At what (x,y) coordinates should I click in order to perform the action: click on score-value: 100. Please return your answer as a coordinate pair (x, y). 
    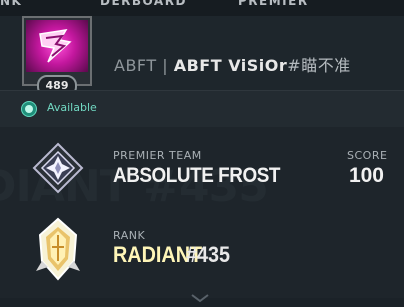
    Looking at the image, I should click on (366, 175).